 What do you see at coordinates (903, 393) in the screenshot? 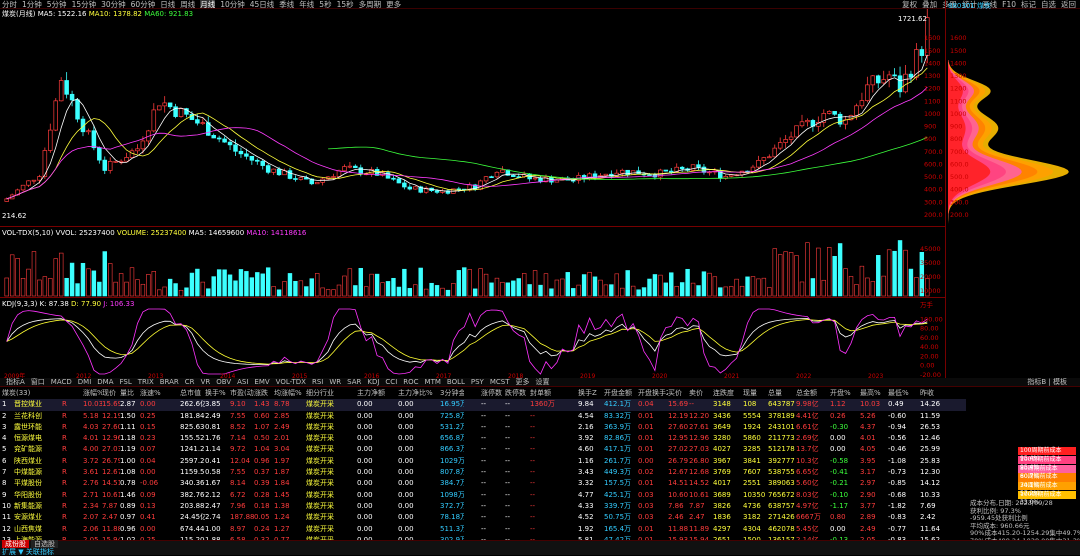
I see `column-header: 最低%` at bounding box center [903, 393].